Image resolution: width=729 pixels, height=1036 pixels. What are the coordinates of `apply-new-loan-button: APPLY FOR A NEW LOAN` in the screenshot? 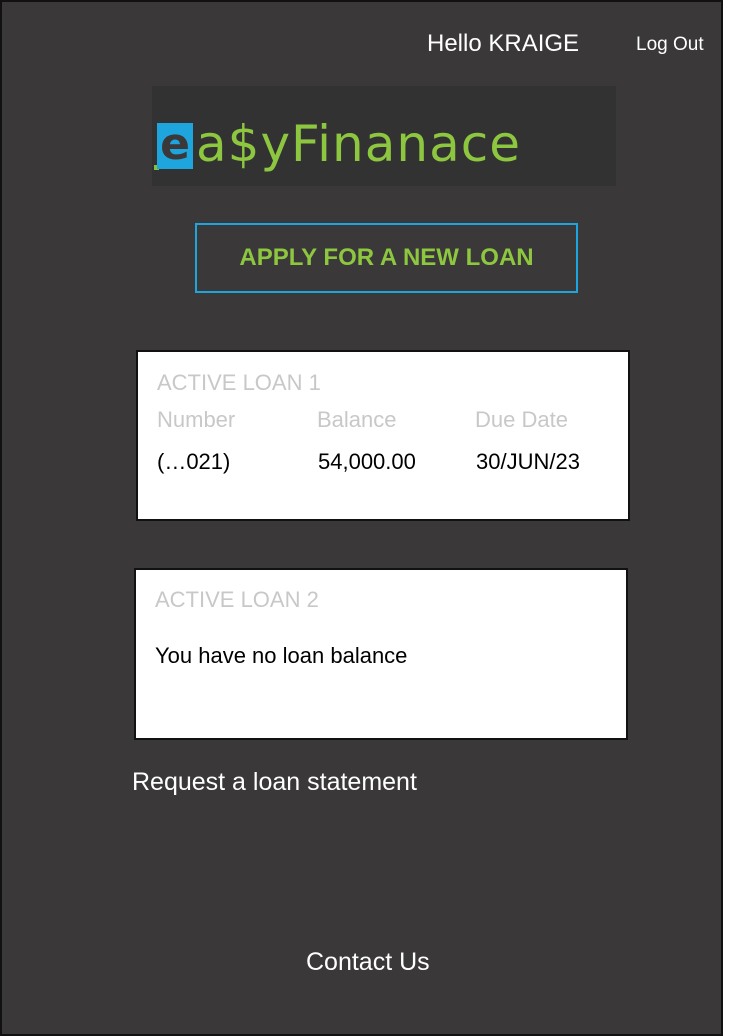 It's located at (386, 258).